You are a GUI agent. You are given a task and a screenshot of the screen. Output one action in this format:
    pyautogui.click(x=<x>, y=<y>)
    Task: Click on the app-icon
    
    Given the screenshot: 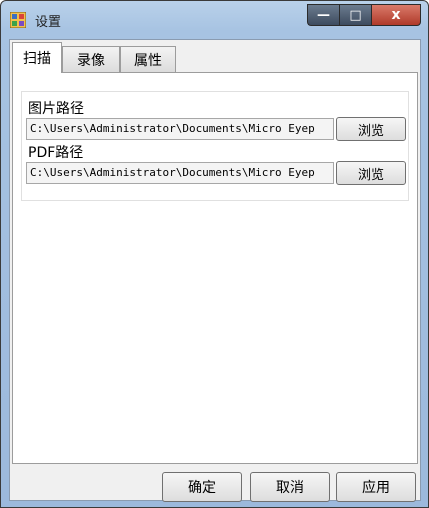 What is the action you would take?
    pyautogui.click(x=18, y=20)
    